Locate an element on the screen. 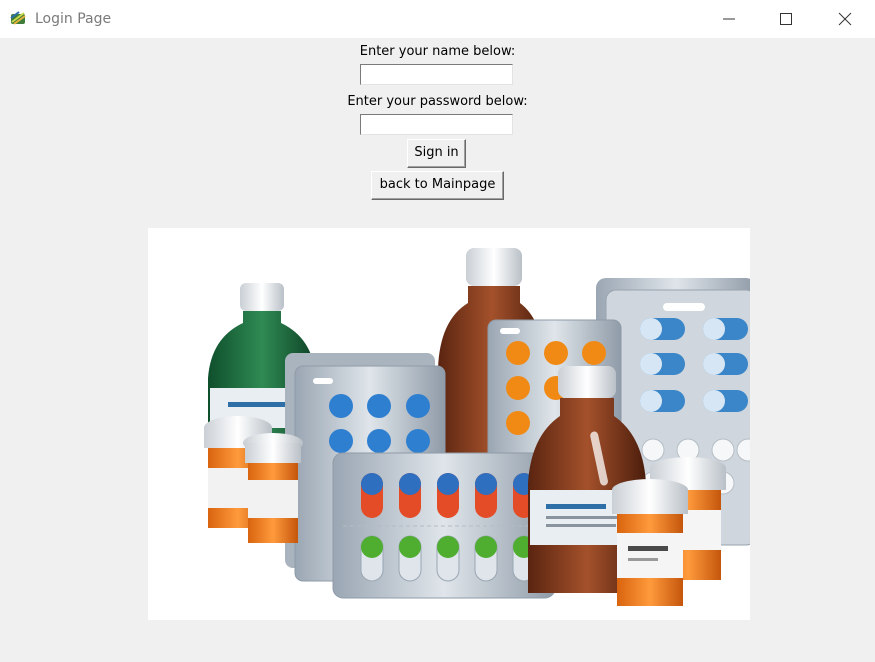 This screenshot has height=662, width=875. close-button is located at coordinates (845, 19).